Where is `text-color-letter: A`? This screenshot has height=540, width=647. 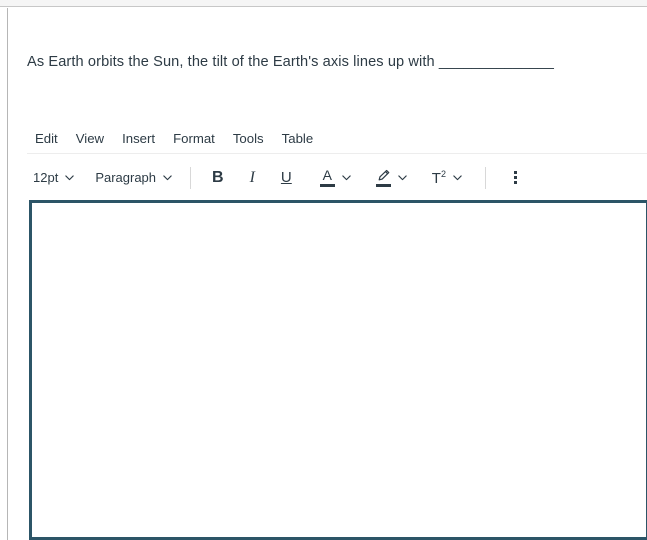
text-color-letter: A is located at coordinates (327, 175).